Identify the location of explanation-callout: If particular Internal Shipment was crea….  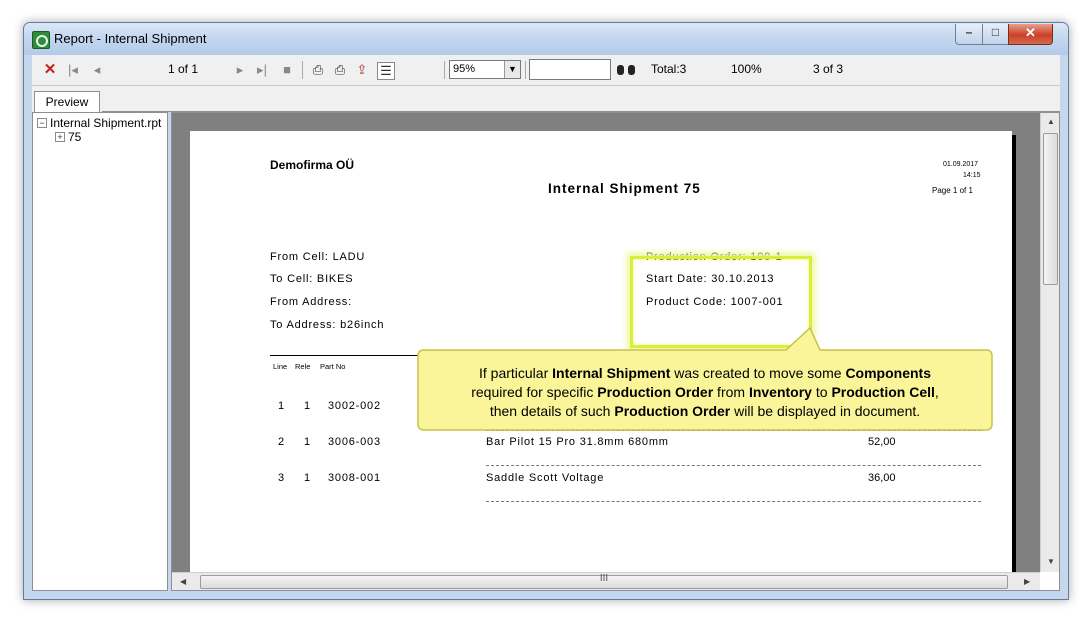
(705, 378).